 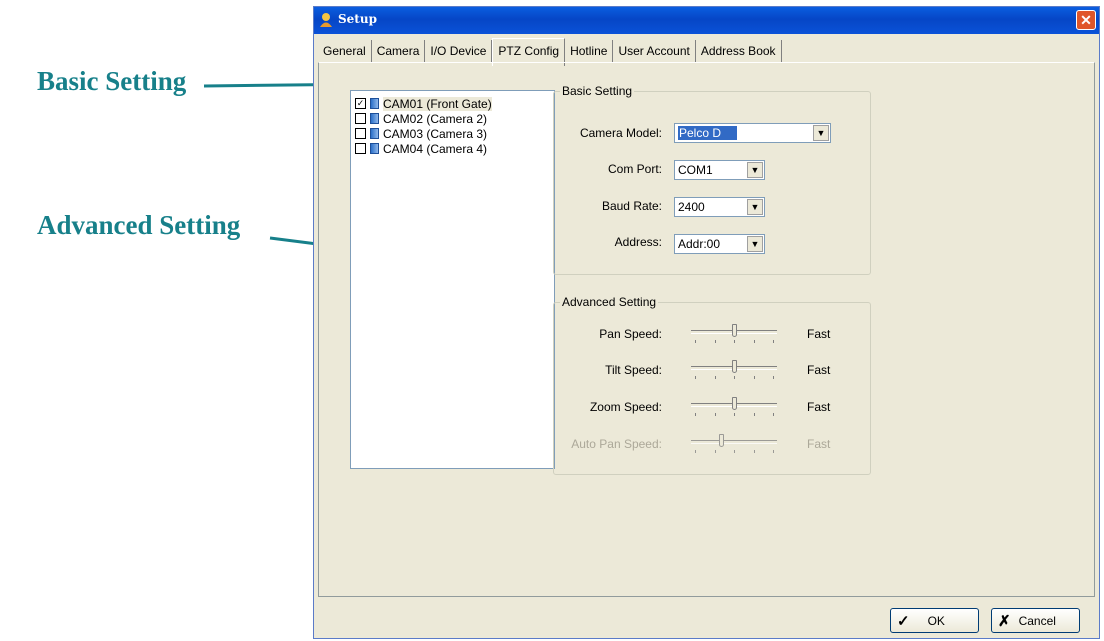 What do you see at coordinates (819, 444) in the screenshot?
I see `auto-pan-fast-label: Fast` at bounding box center [819, 444].